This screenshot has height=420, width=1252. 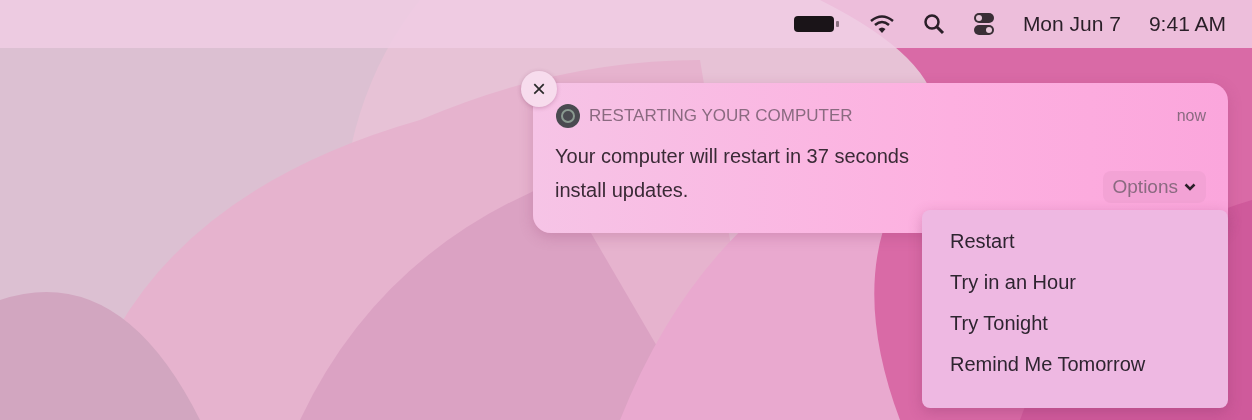 I want to click on chevron-down-icon, so click(x=1190, y=187).